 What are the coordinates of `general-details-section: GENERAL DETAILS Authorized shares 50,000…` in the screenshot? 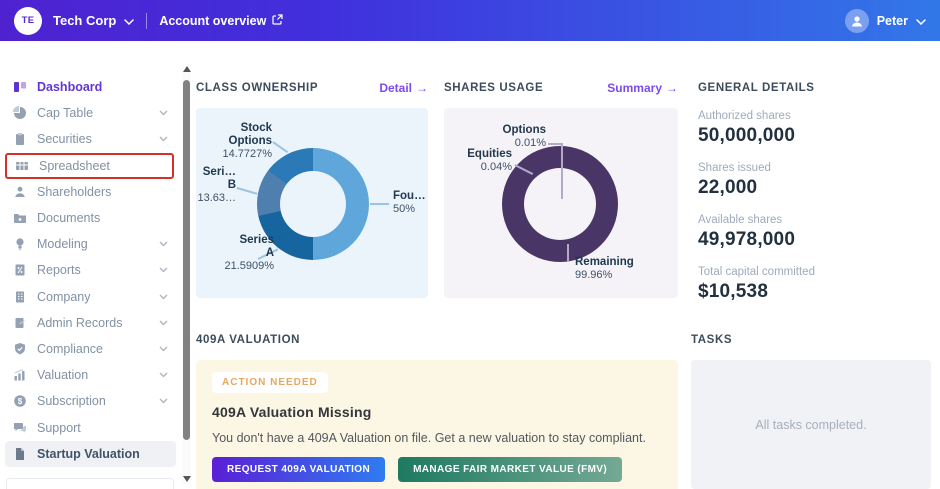 It's located at (814, 192).